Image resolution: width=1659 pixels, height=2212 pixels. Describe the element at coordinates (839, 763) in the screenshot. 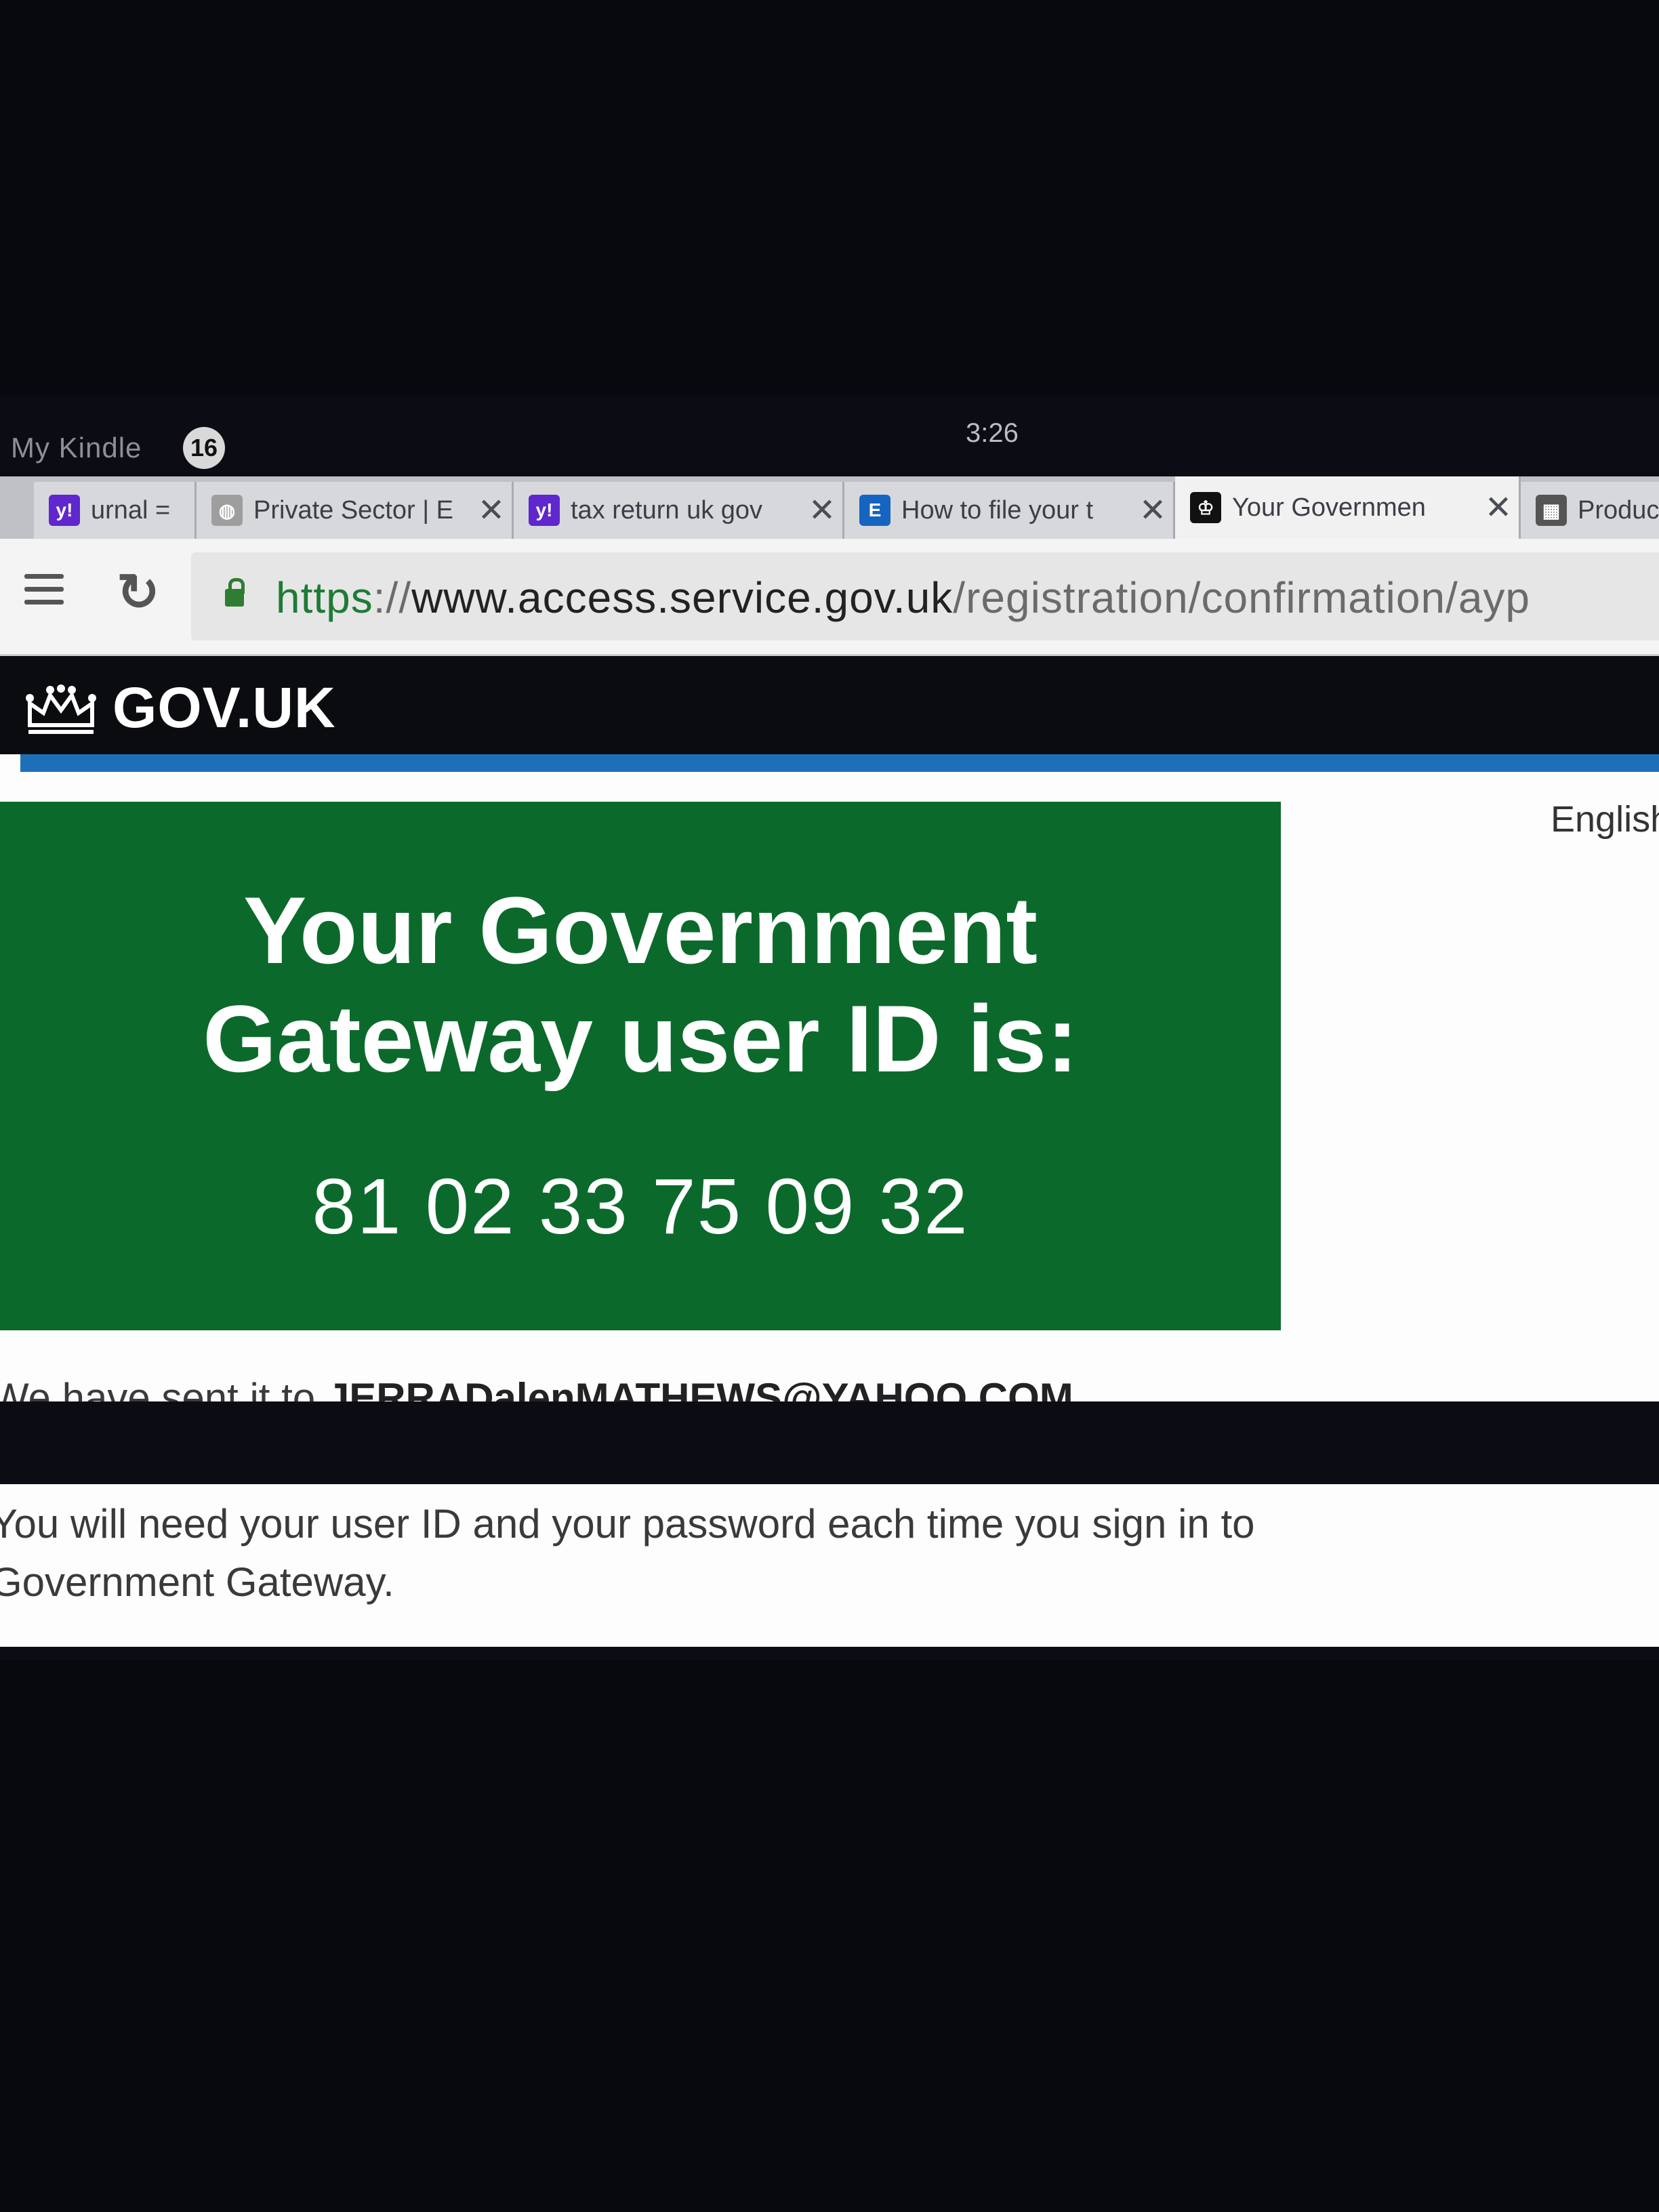

I see `header-blue-bar` at that location.